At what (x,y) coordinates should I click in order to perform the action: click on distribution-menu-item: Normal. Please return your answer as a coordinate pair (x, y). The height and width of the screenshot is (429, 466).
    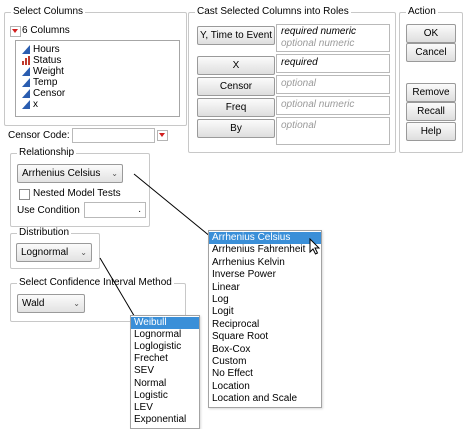
    Looking at the image, I should click on (165, 384).